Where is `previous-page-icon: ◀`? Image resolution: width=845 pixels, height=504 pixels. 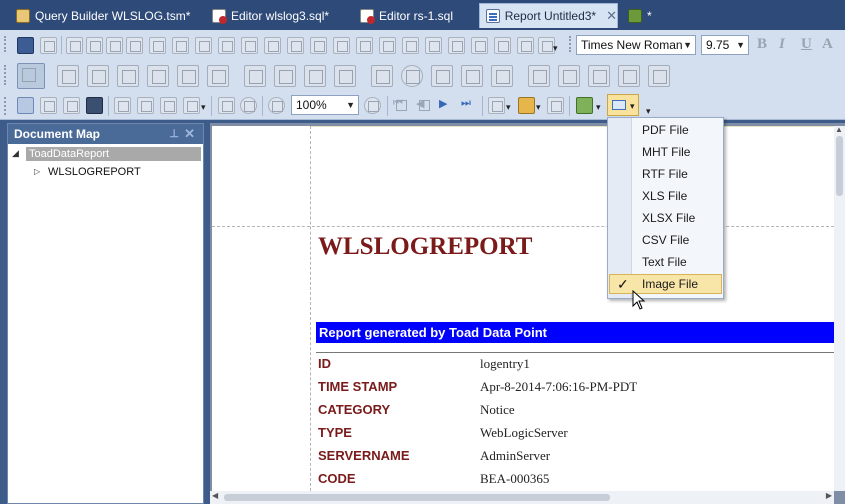
previous-page-icon: ◀ is located at coordinates (424, 105).